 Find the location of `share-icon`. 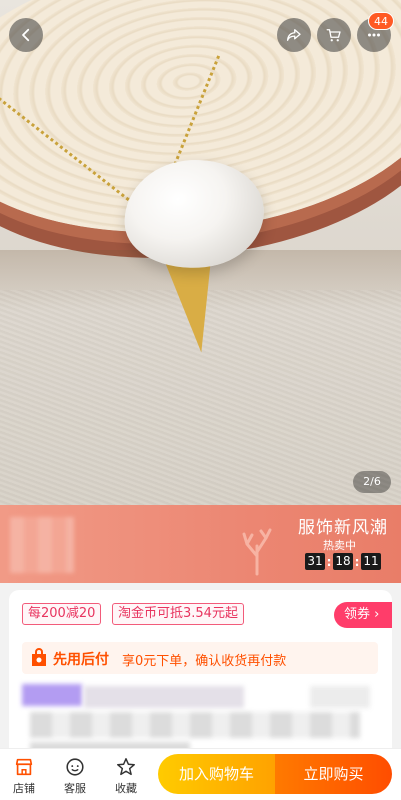

share-icon is located at coordinates (293, 35).